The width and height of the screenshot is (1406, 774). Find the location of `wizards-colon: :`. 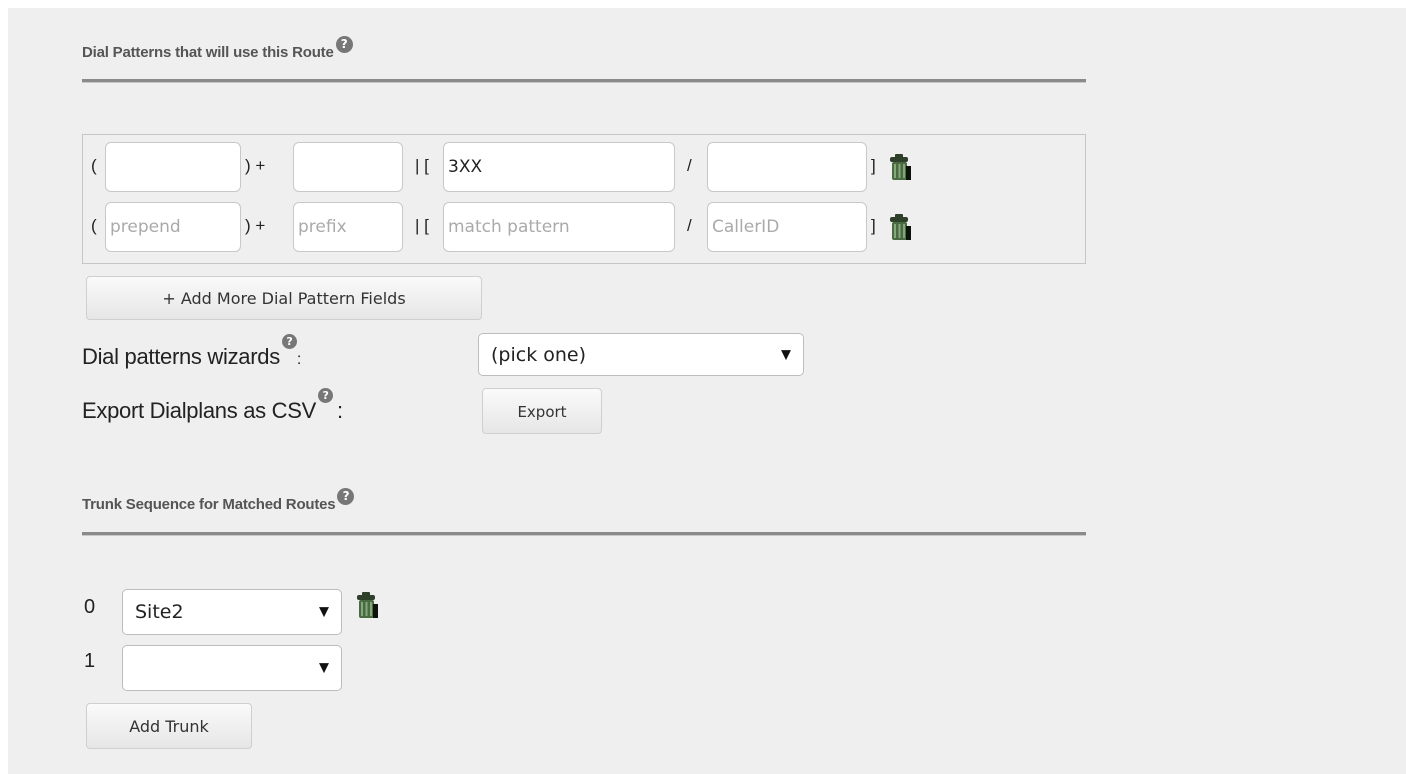

wizards-colon: : is located at coordinates (299, 359).